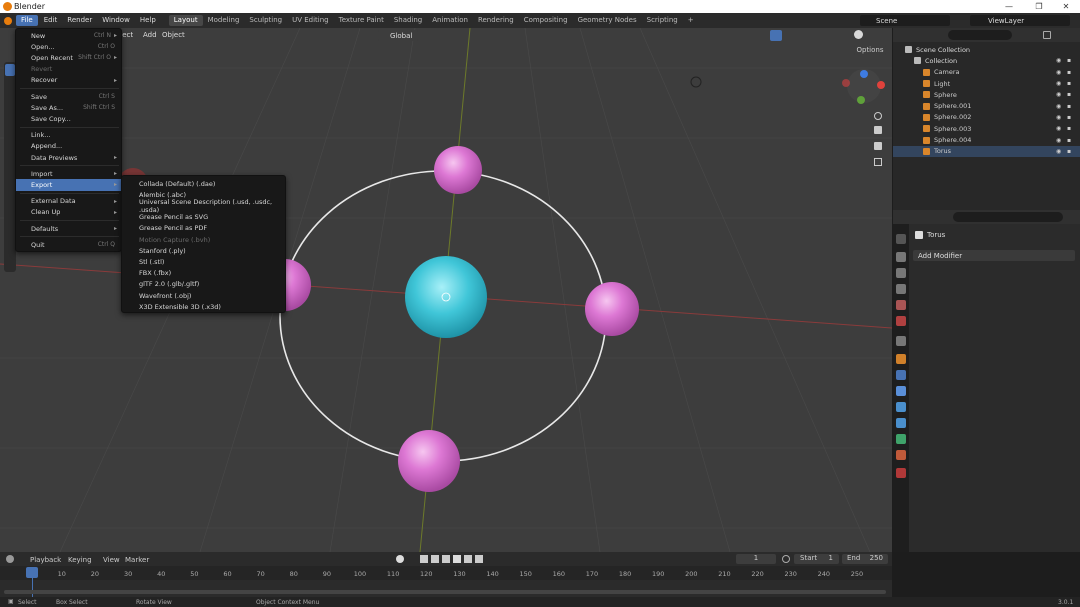 This screenshot has height=607, width=1080. What do you see at coordinates (607, 20) in the screenshot?
I see `tab-geometry-nodes: Geometry Nodes` at bounding box center [607, 20].